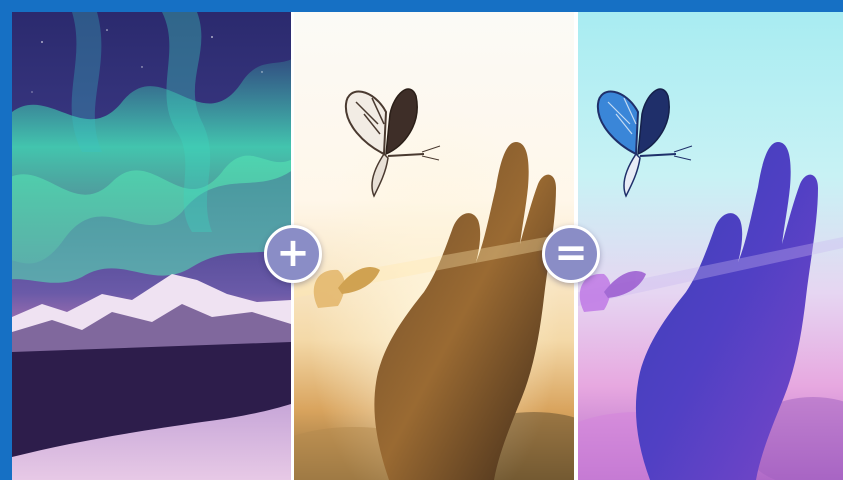  What do you see at coordinates (571, 254) in the screenshot?
I see `equals-operator-icon: =` at bounding box center [571, 254].